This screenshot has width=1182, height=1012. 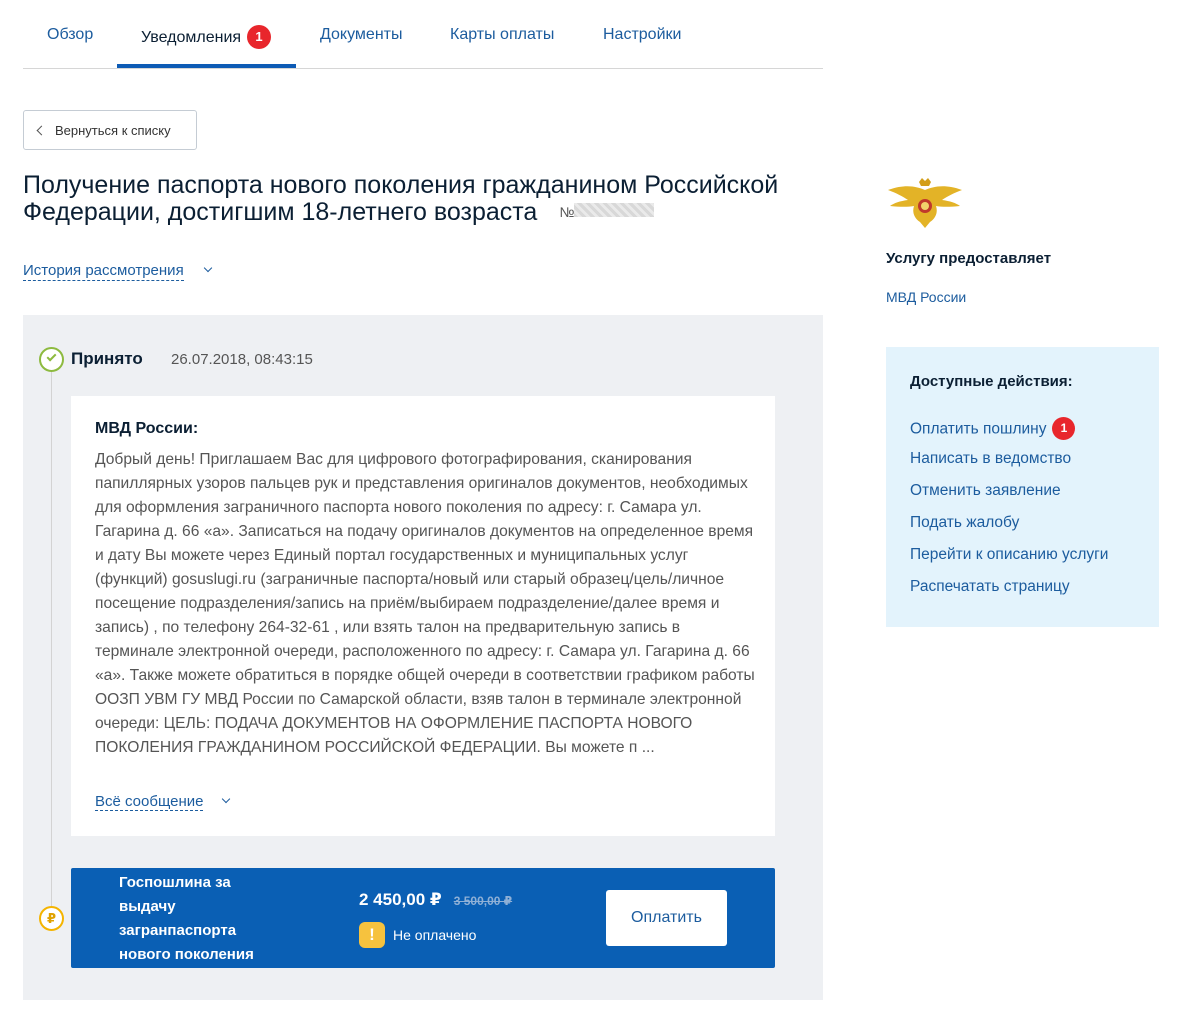 I want to click on action-write-to-agency: Написать в ведомство, so click(x=1022, y=466).